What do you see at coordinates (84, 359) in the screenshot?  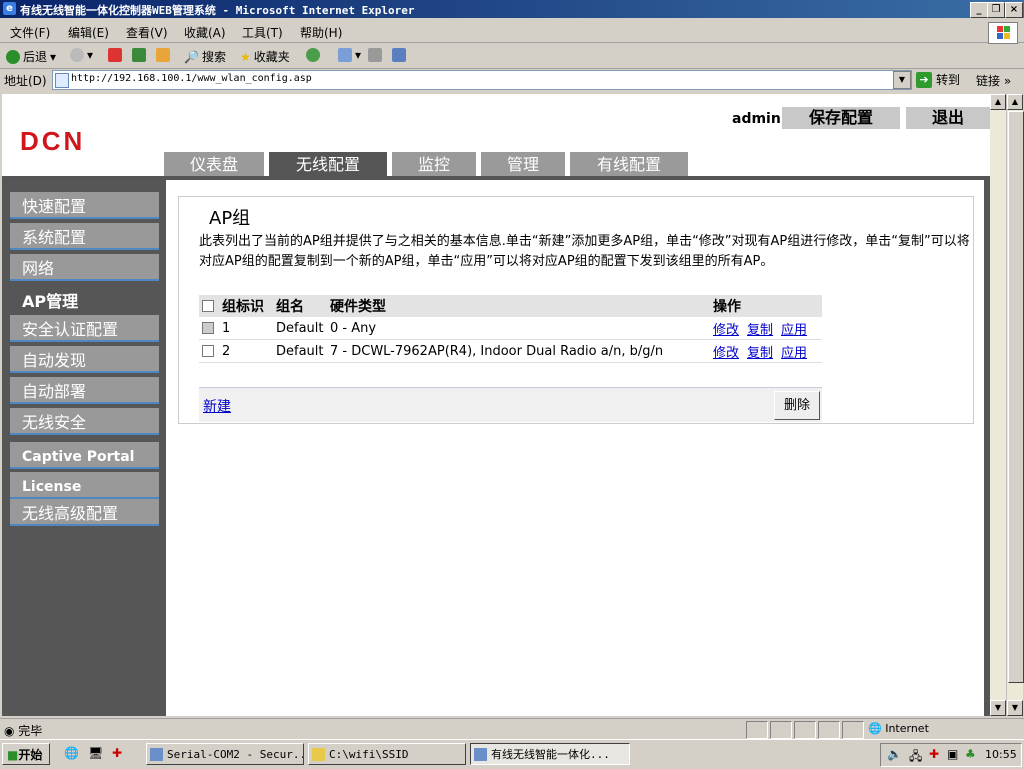 I see `sidebar-item-auto-discovery: 自动发现` at bounding box center [84, 359].